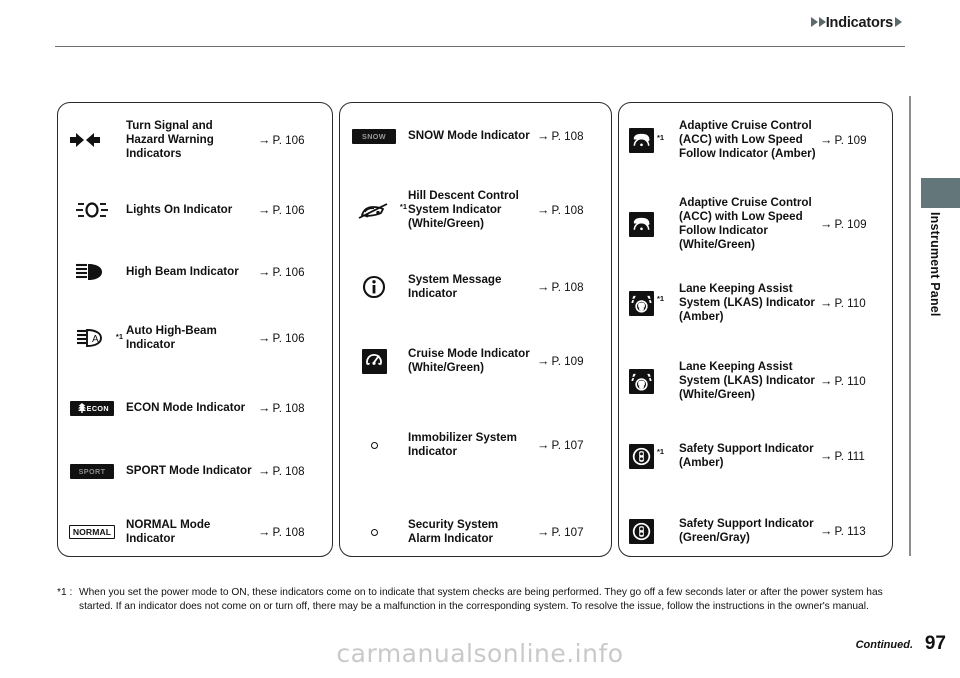 This screenshot has height=678, width=960. I want to click on row-label-bold: ECON, so click(143, 407).